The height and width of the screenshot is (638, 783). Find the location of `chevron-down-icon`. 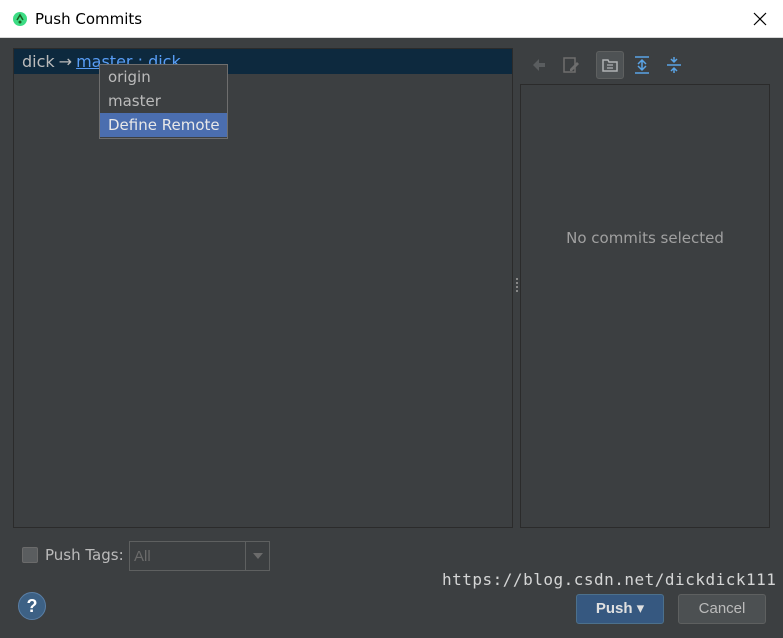

chevron-down-icon is located at coordinates (257, 556).